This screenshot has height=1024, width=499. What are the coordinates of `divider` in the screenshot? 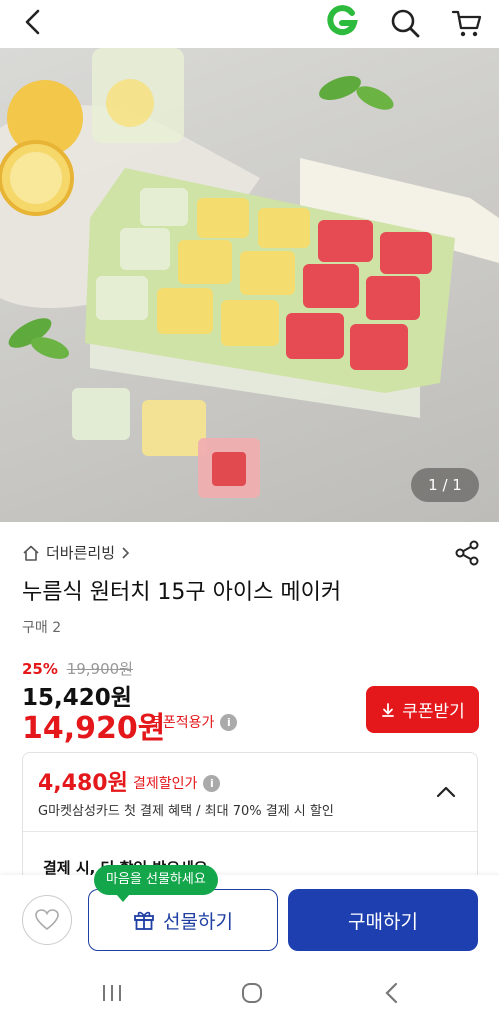 It's located at (250, 831).